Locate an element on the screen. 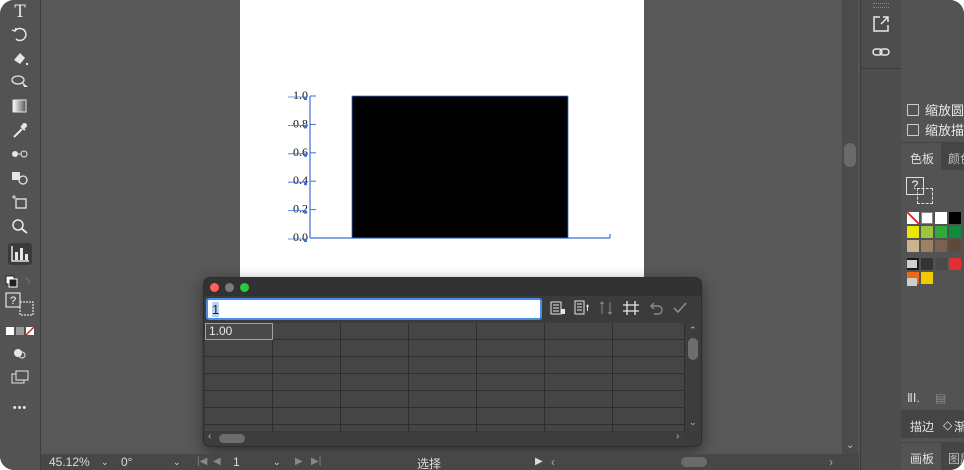  grid-scroll-left-icon: ‹ is located at coordinates (209, 436).